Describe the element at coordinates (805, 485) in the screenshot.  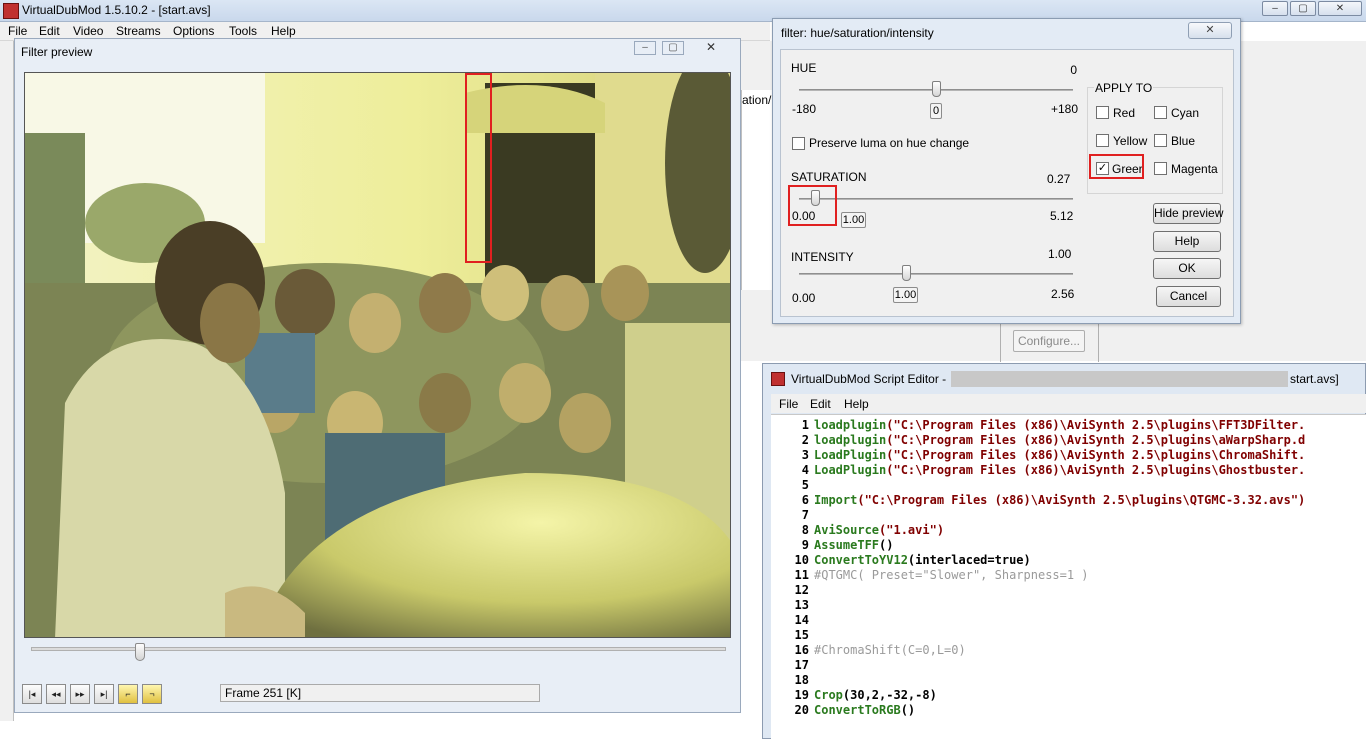
I see `line-number: 5` at that location.